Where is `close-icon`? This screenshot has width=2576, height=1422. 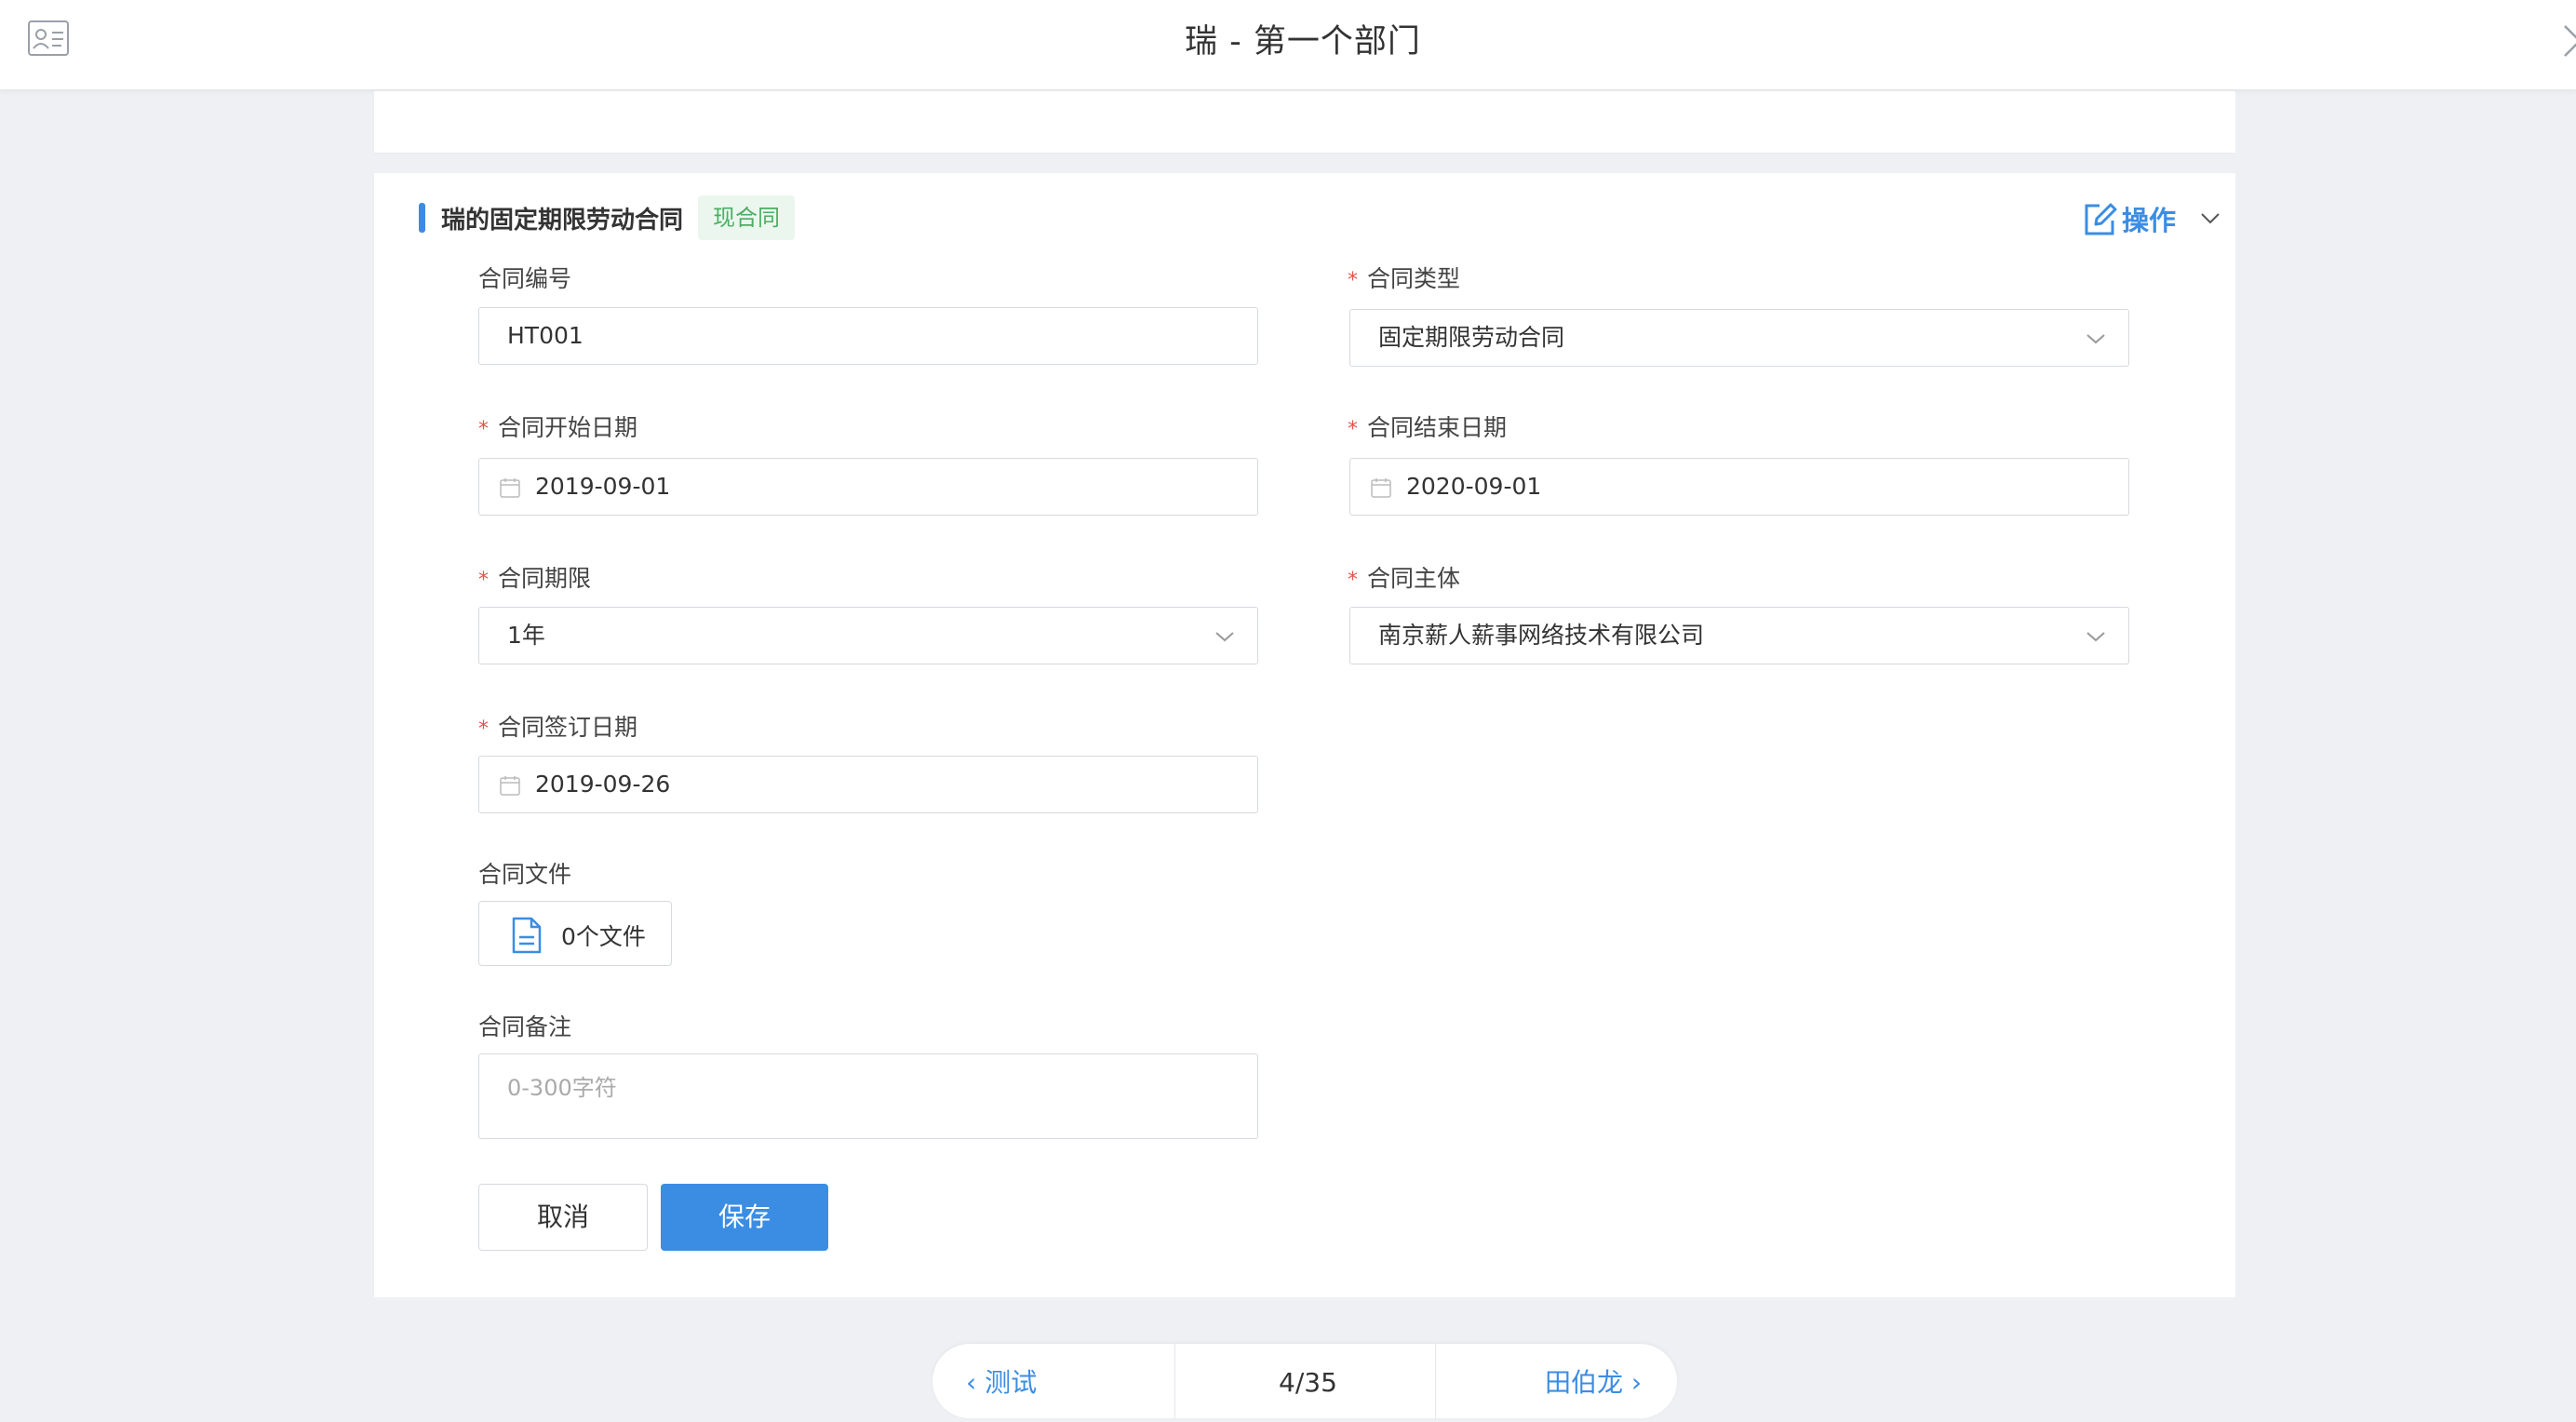 close-icon is located at coordinates (2569, 41).